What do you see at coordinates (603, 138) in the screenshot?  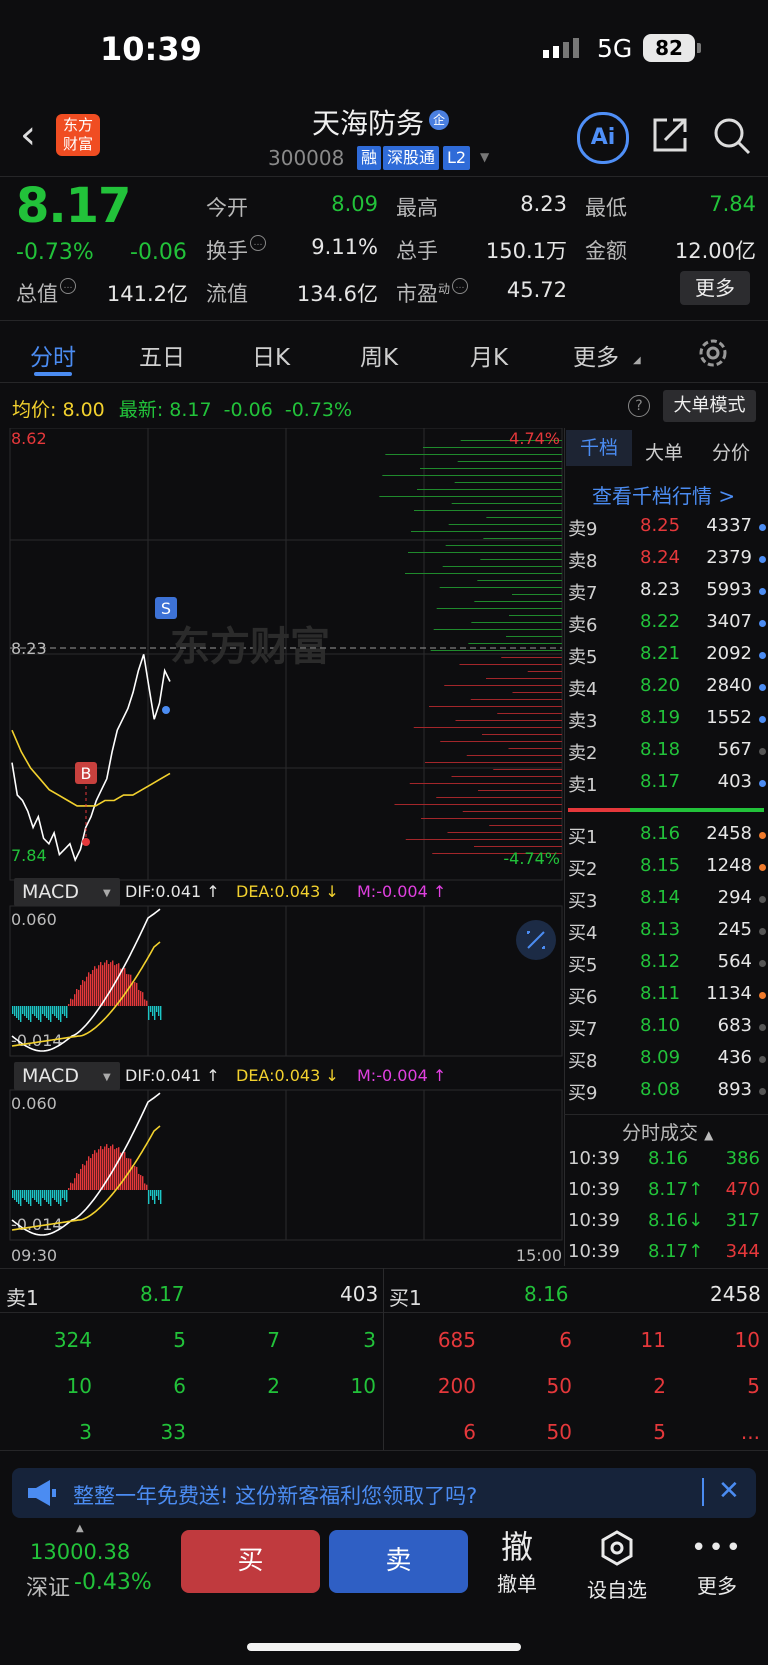 I see `ai-button: Ai` at bounding box center [603, 138].